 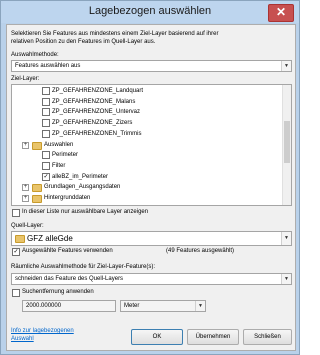 What do you see at coordinates (147, 155) in the screenshot?
I see `layer-row: Perimeter` at bounding box center [147, 155].